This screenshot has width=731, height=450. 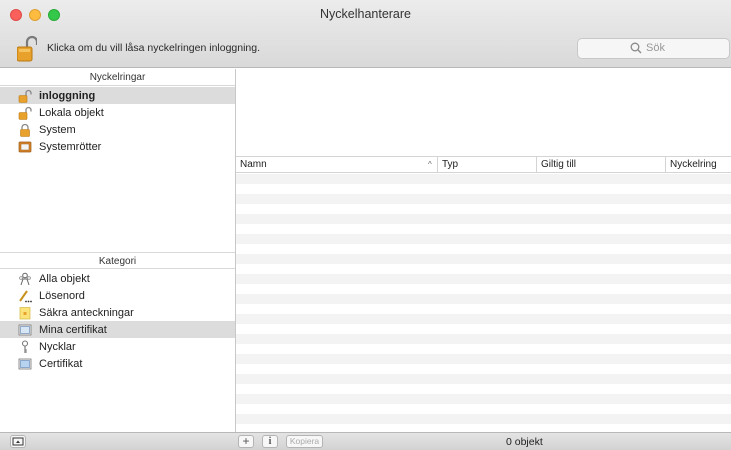 What do you see at coordinates (636, 48) in the screenshot?
I see `search-icon` at bounding box center [636, 48].